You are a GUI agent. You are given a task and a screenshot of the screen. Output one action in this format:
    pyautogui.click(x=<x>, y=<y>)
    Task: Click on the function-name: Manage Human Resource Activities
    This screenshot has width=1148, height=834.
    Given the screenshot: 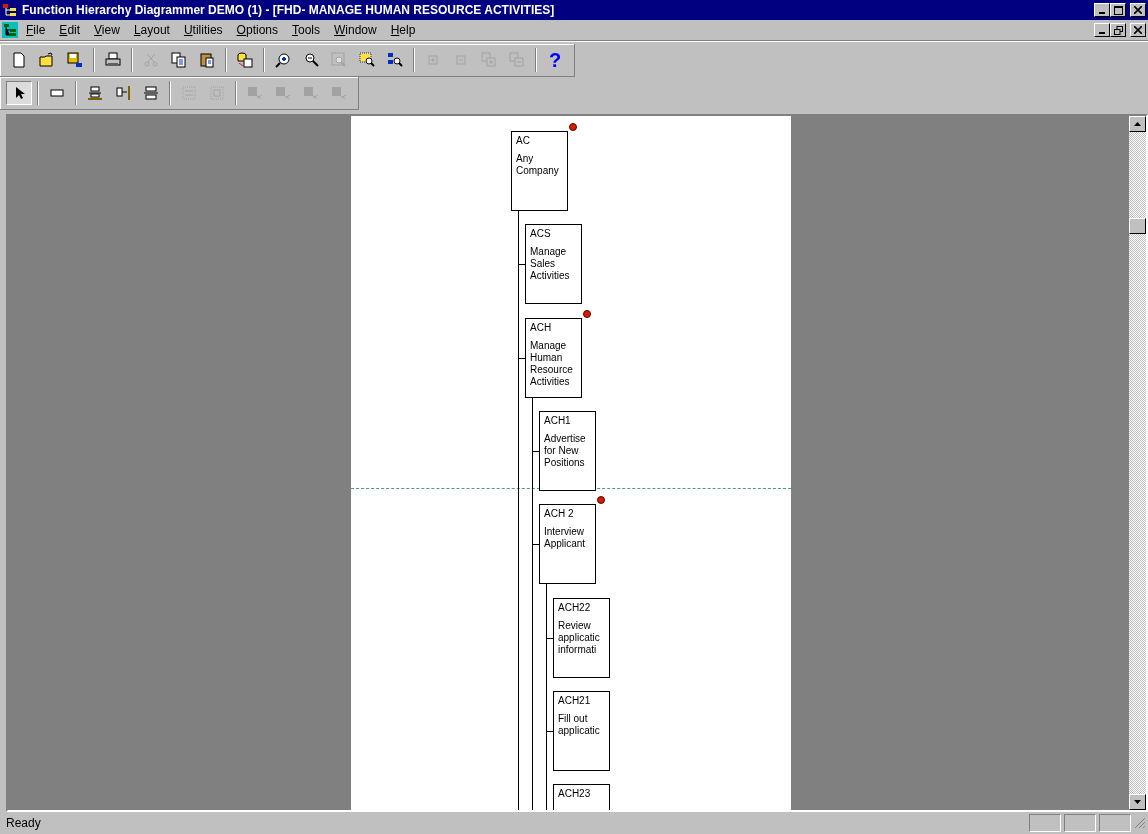 What is the action you would take?
    pyautogui.click(x=552, y=363)
    